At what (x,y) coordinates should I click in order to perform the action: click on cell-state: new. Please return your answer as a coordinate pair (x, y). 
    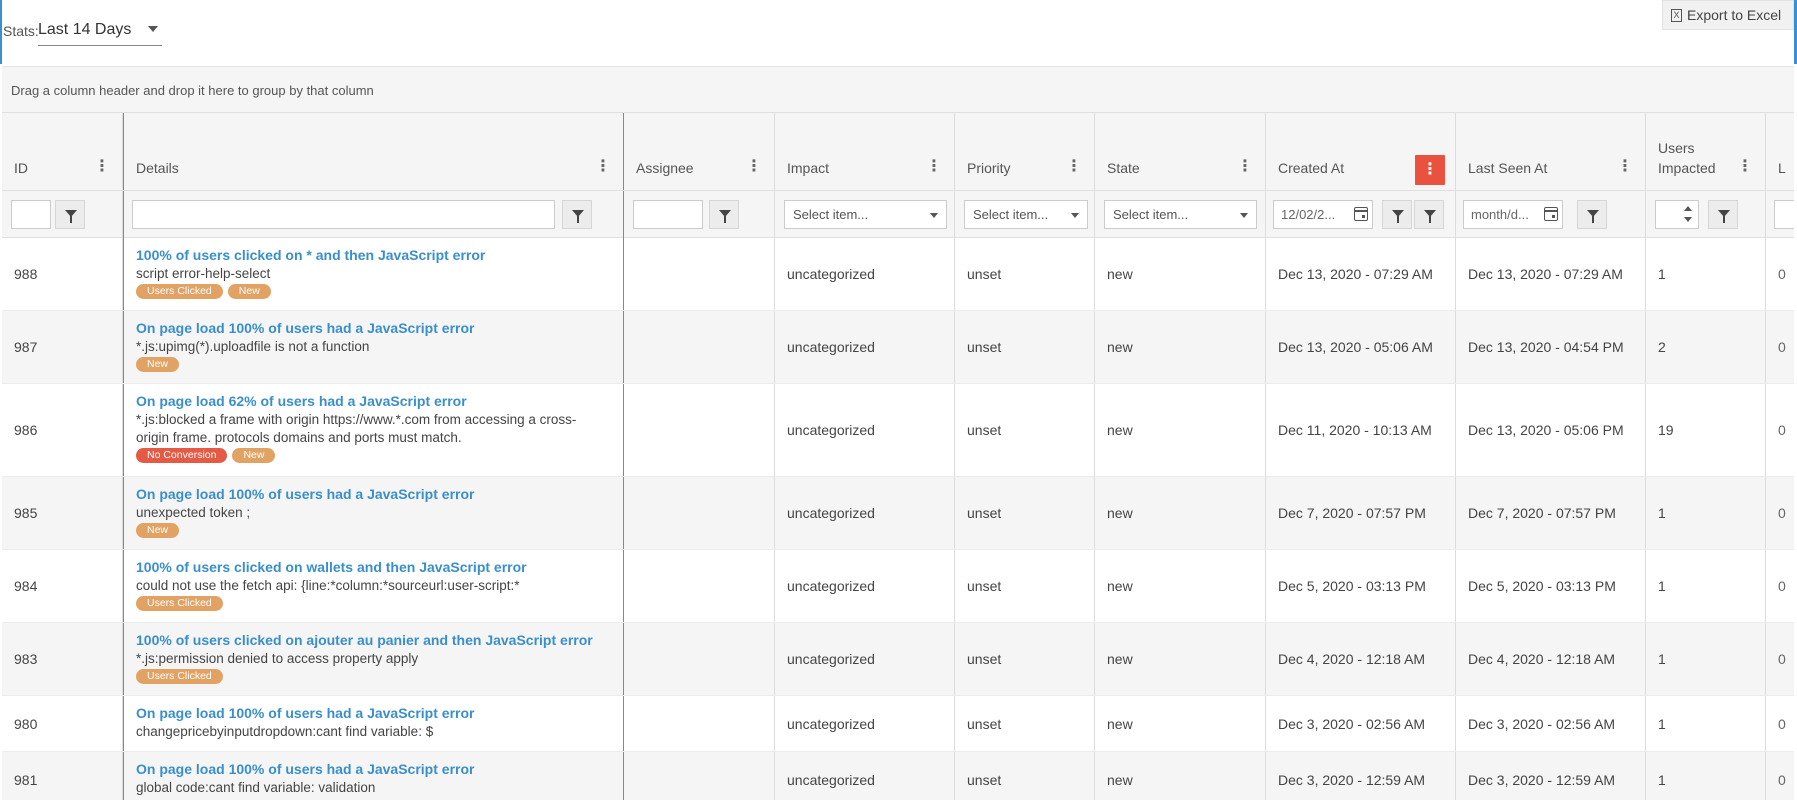
    Looking at the image, I should click on (1180, 659).